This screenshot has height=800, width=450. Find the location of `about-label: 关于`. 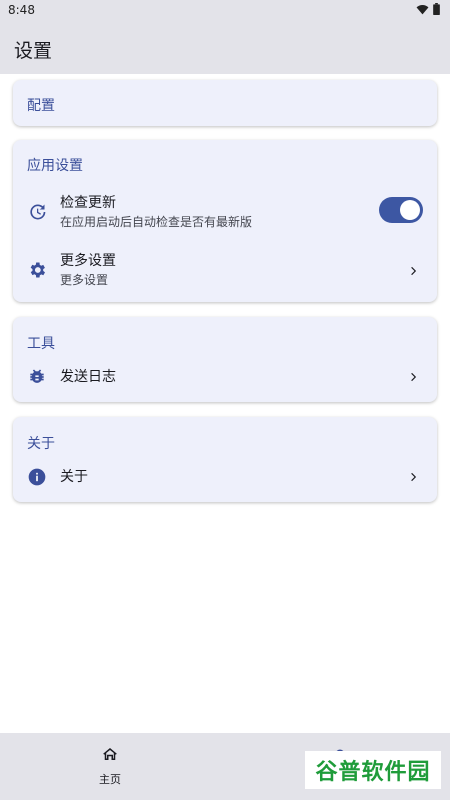

about-label: 关于 is located at coordinates (74, 477).